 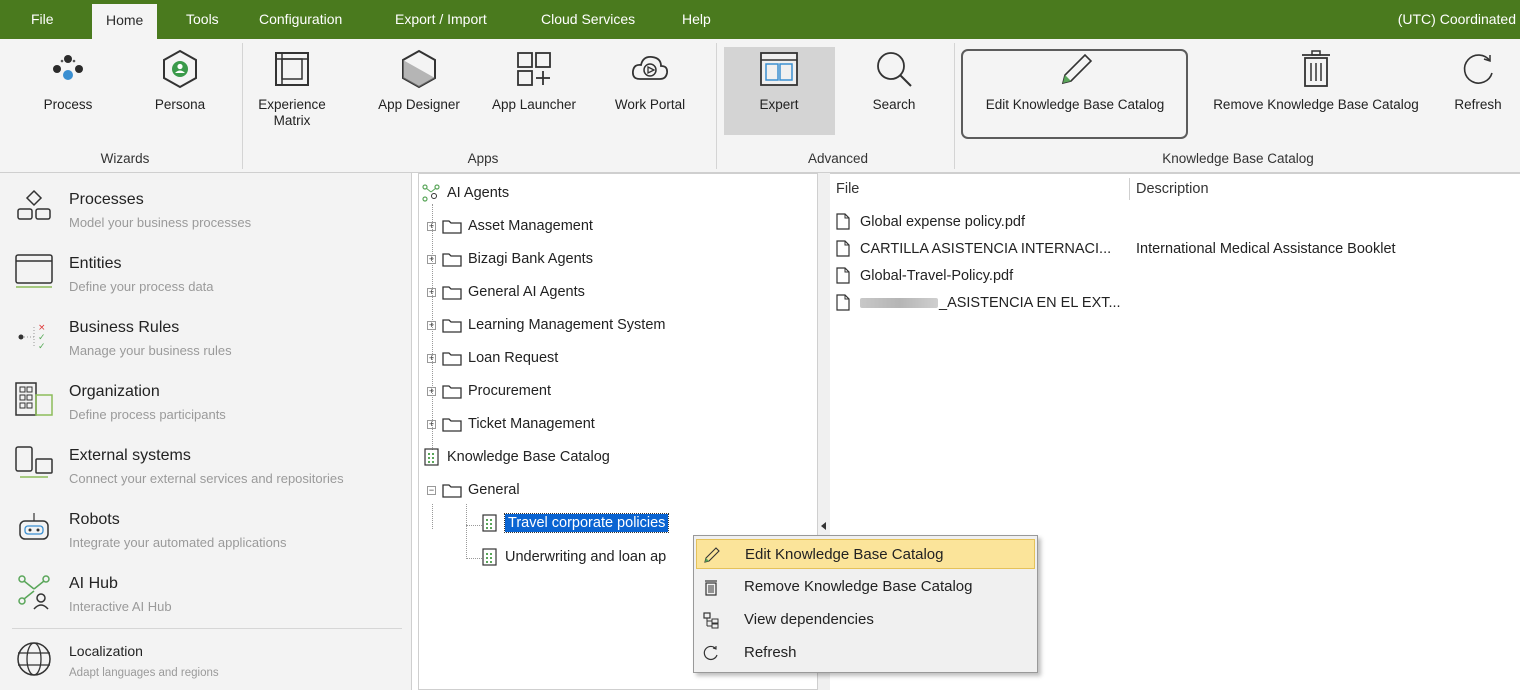 I want to click on refresh-button: Refresh, so click(x=1478, y=80).